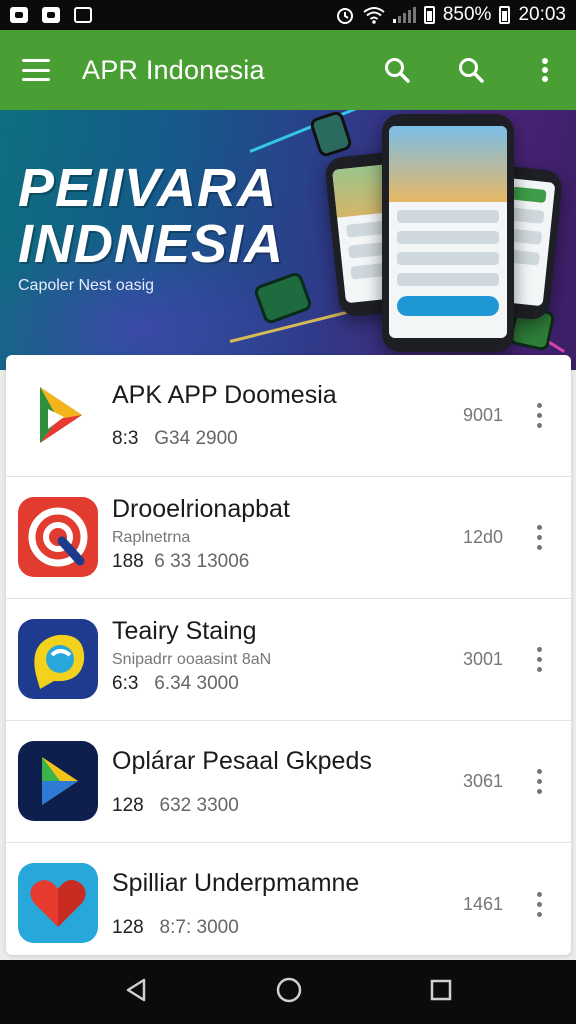 This screenshot has height=1024, width=576. Describe the element at coordinates (288, 70) in the screenshot. I see `app-bar: APR Indonesia` at that location.